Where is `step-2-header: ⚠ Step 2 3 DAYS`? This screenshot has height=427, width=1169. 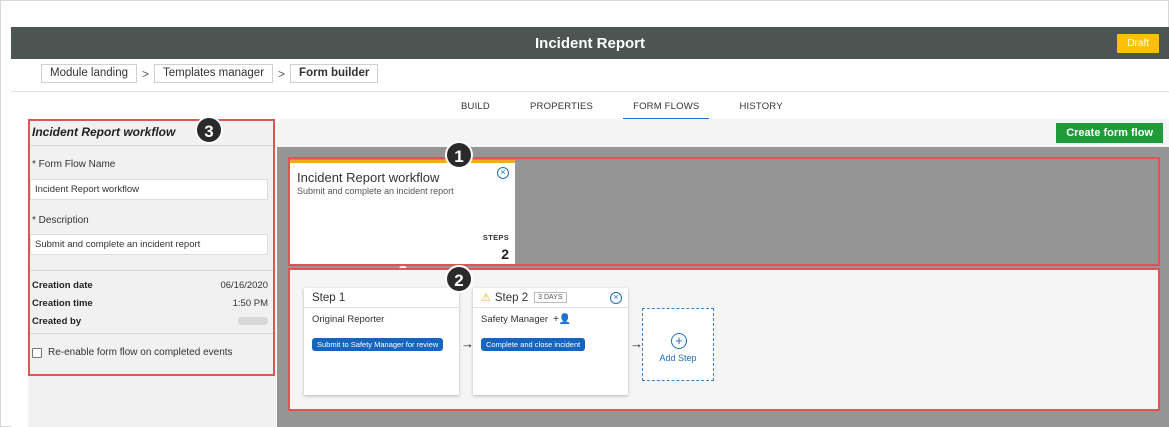 step-2-header: ⚠ Step 2 3 DAYS is located at coordinates (550, 298).